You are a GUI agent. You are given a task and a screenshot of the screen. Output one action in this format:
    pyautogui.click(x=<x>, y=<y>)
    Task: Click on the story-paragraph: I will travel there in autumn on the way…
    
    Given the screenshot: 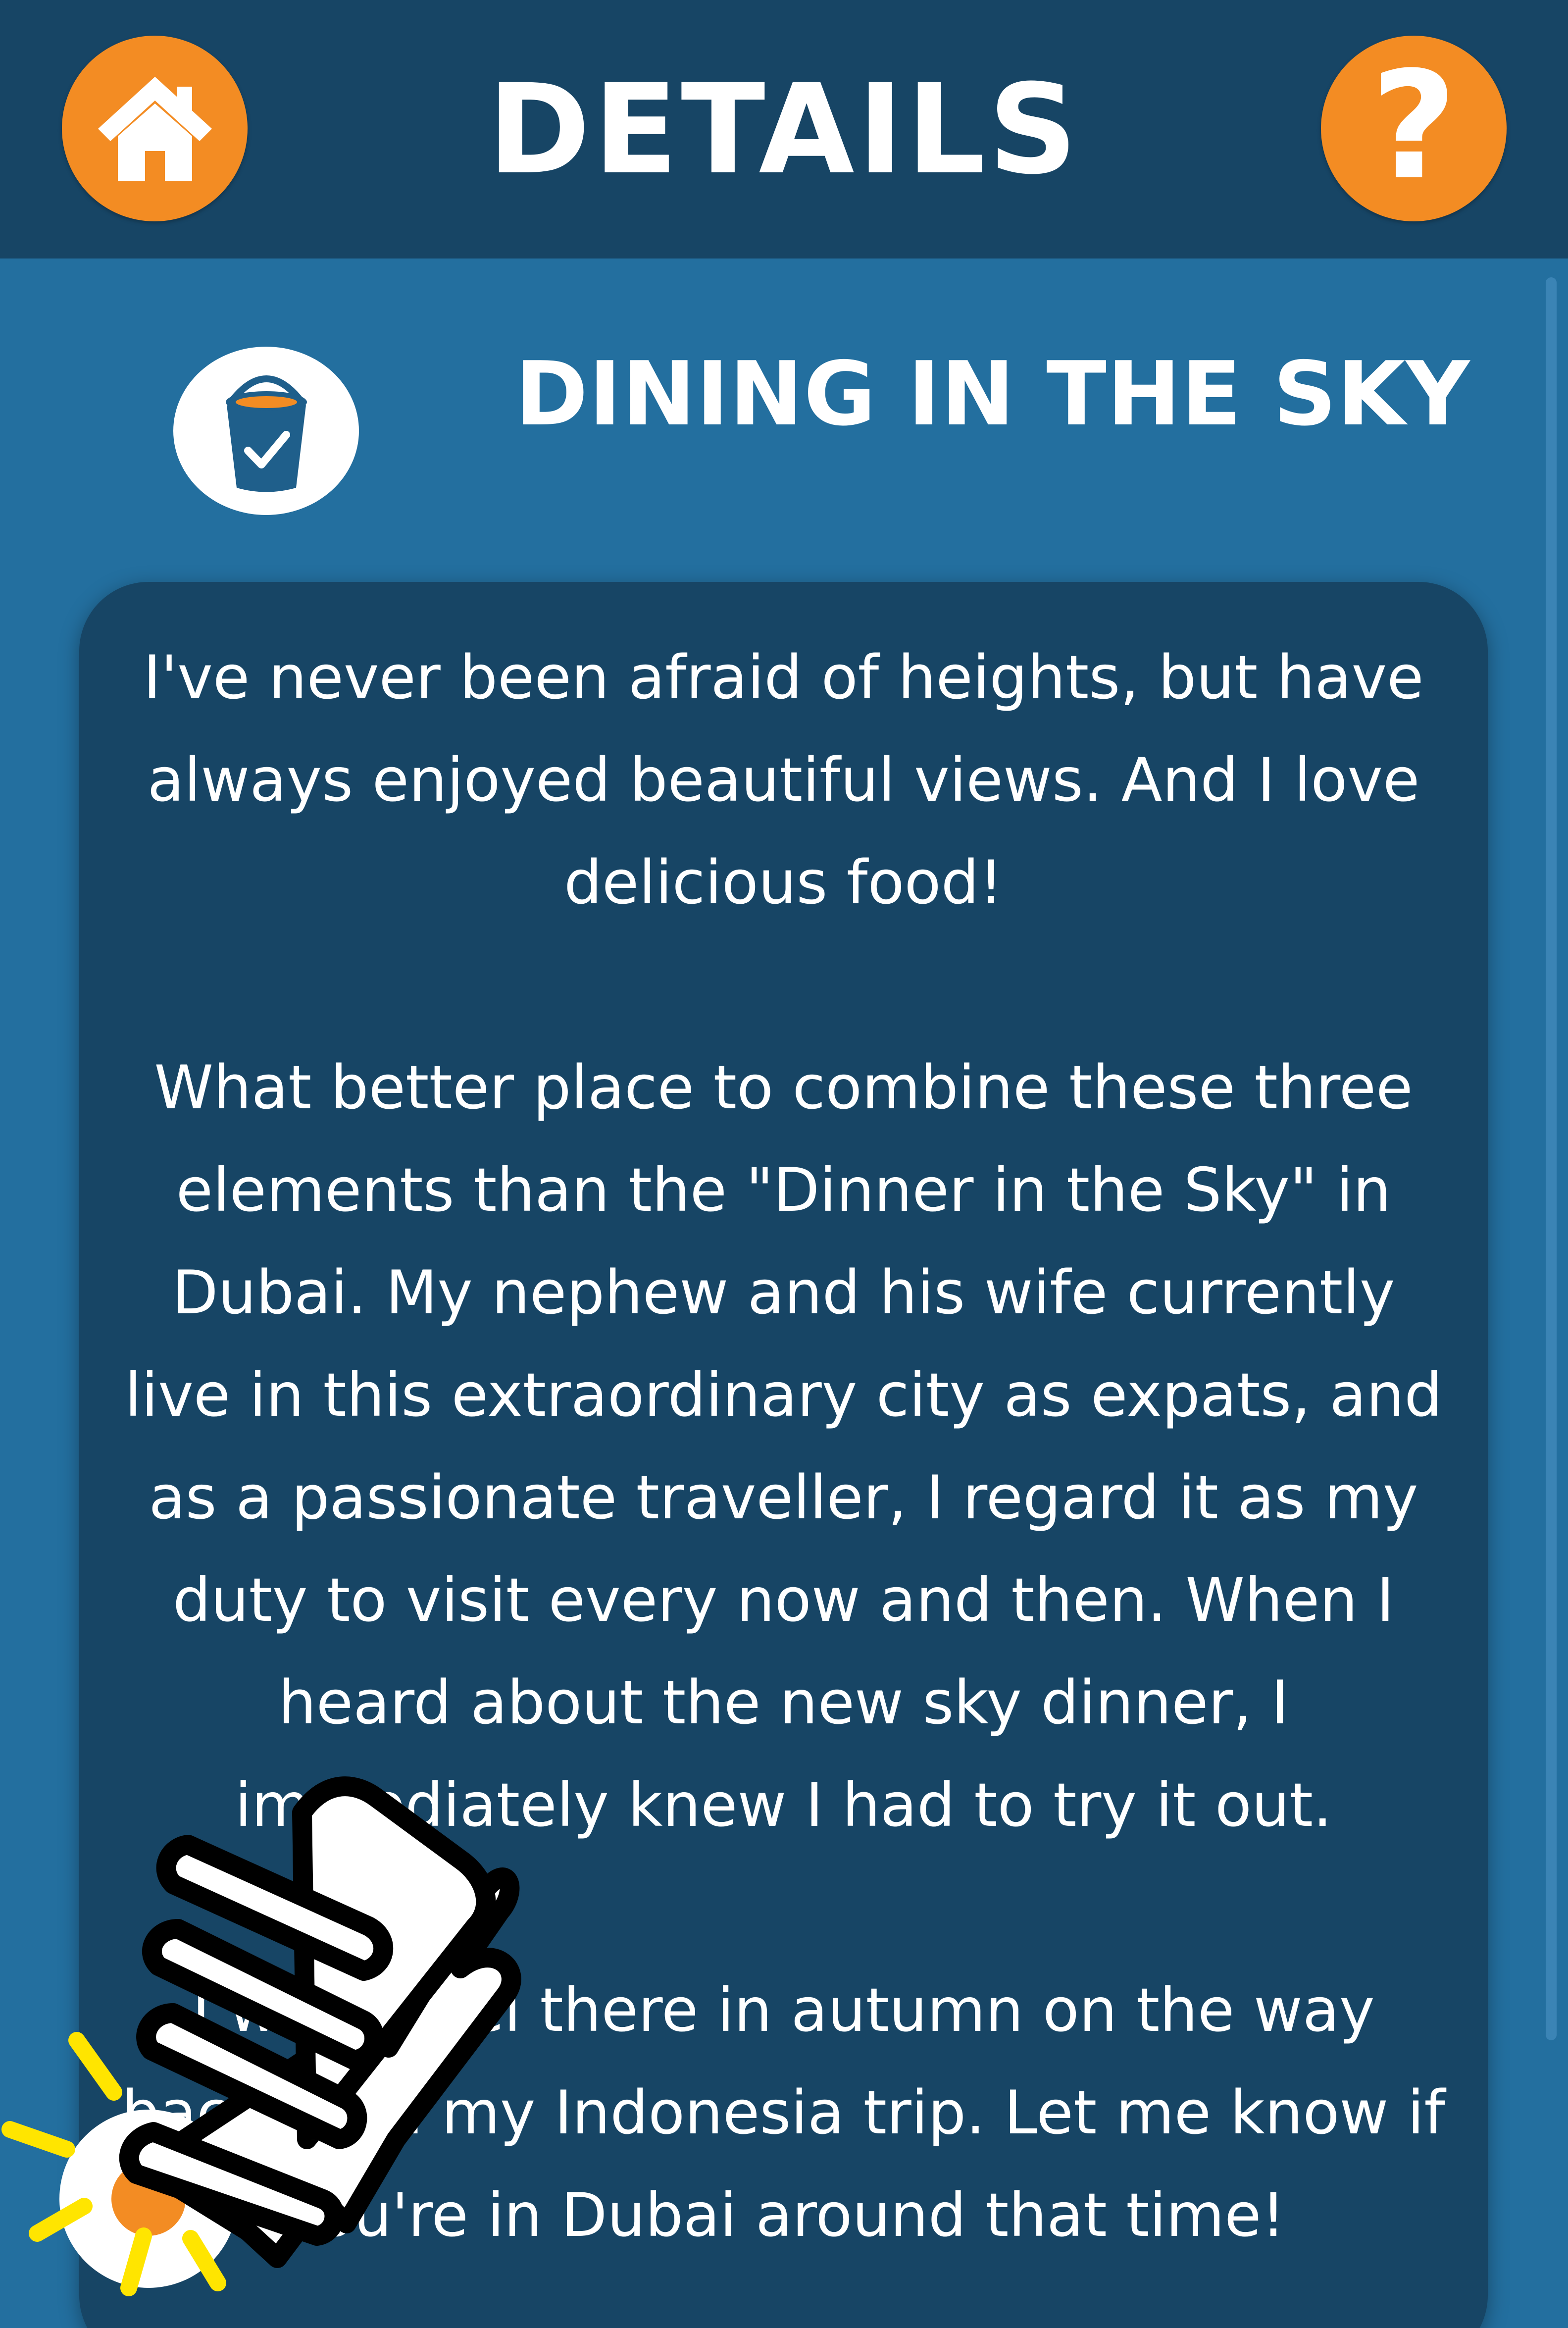 What is the action you would take?
    pyautogui.click(x=783, y=2112)
    